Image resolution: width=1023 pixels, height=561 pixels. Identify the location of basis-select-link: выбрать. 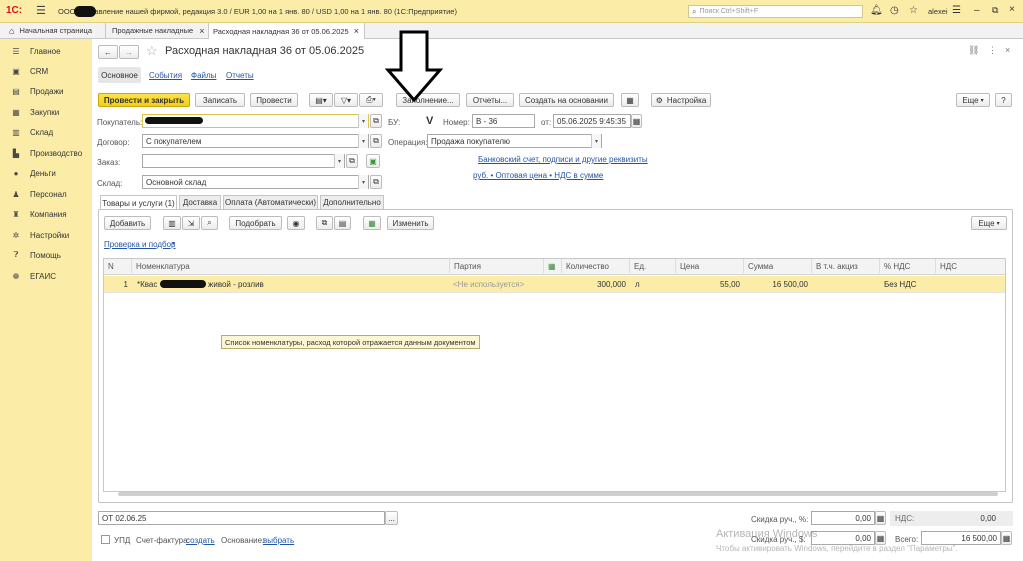
(278, 540).